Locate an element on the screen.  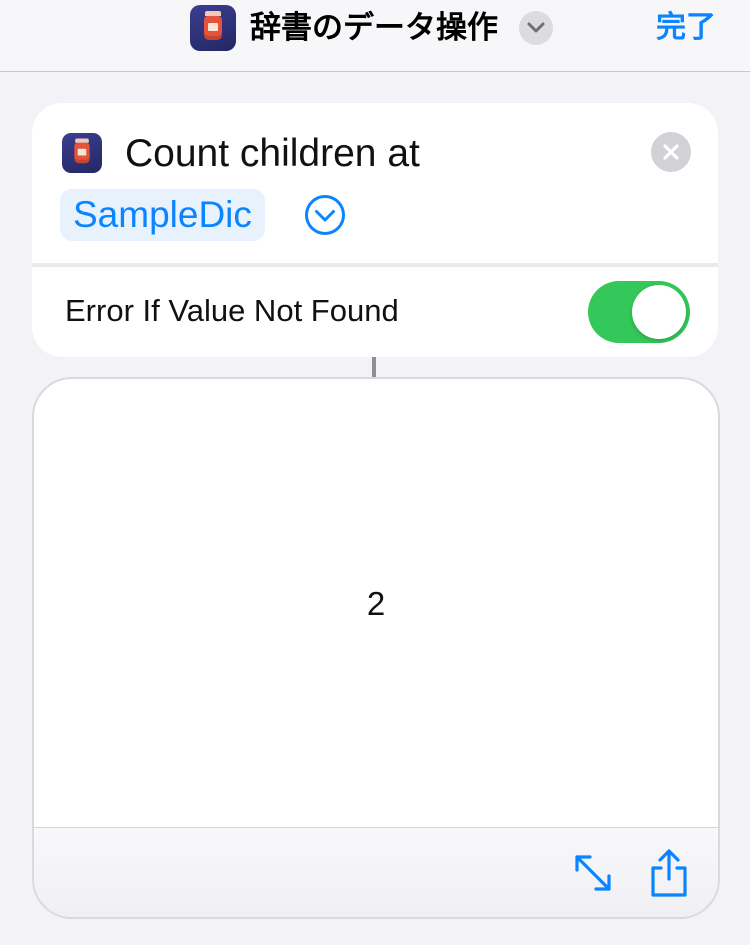
expand-arrows-icon is located at coordinates (593, 873).